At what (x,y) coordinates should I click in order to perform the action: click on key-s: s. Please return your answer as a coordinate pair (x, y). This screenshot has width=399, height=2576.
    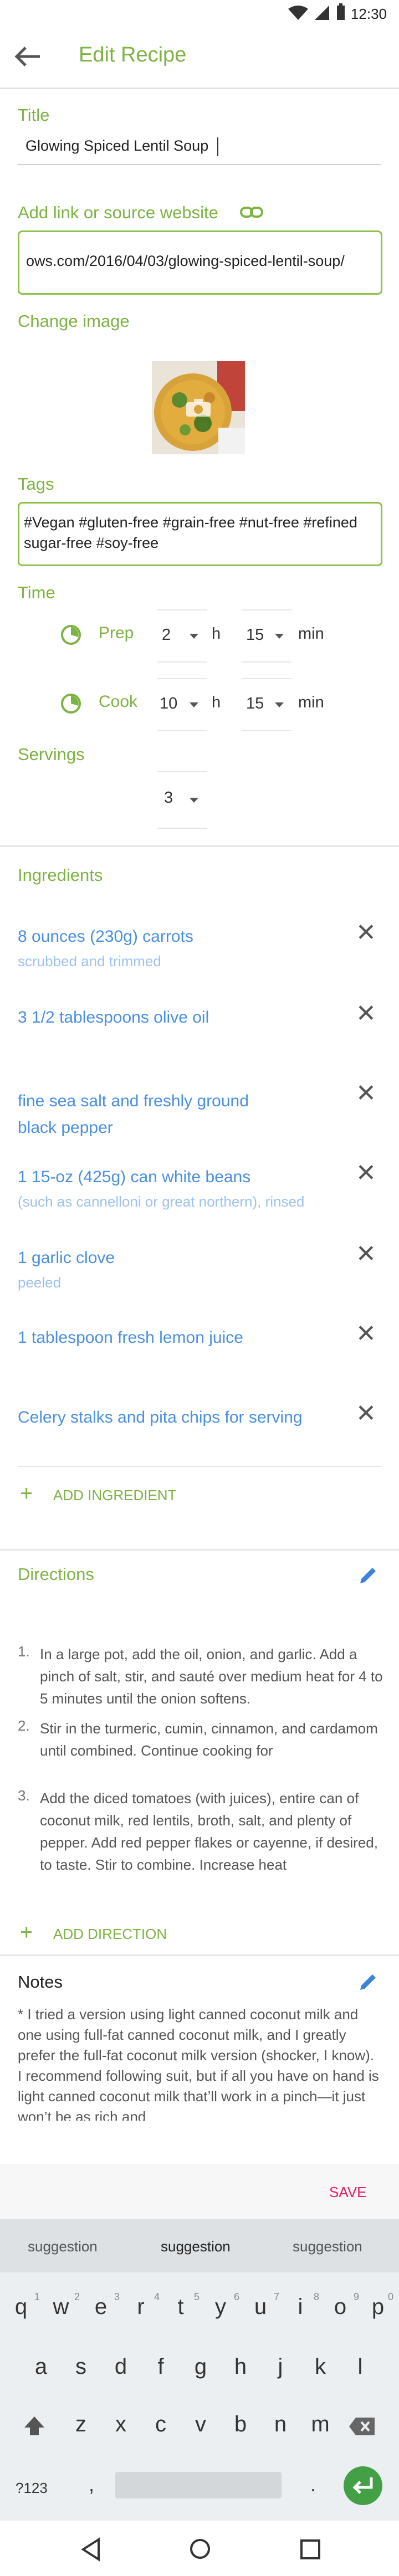
    Looking at the image, I should click on (81, 2366).